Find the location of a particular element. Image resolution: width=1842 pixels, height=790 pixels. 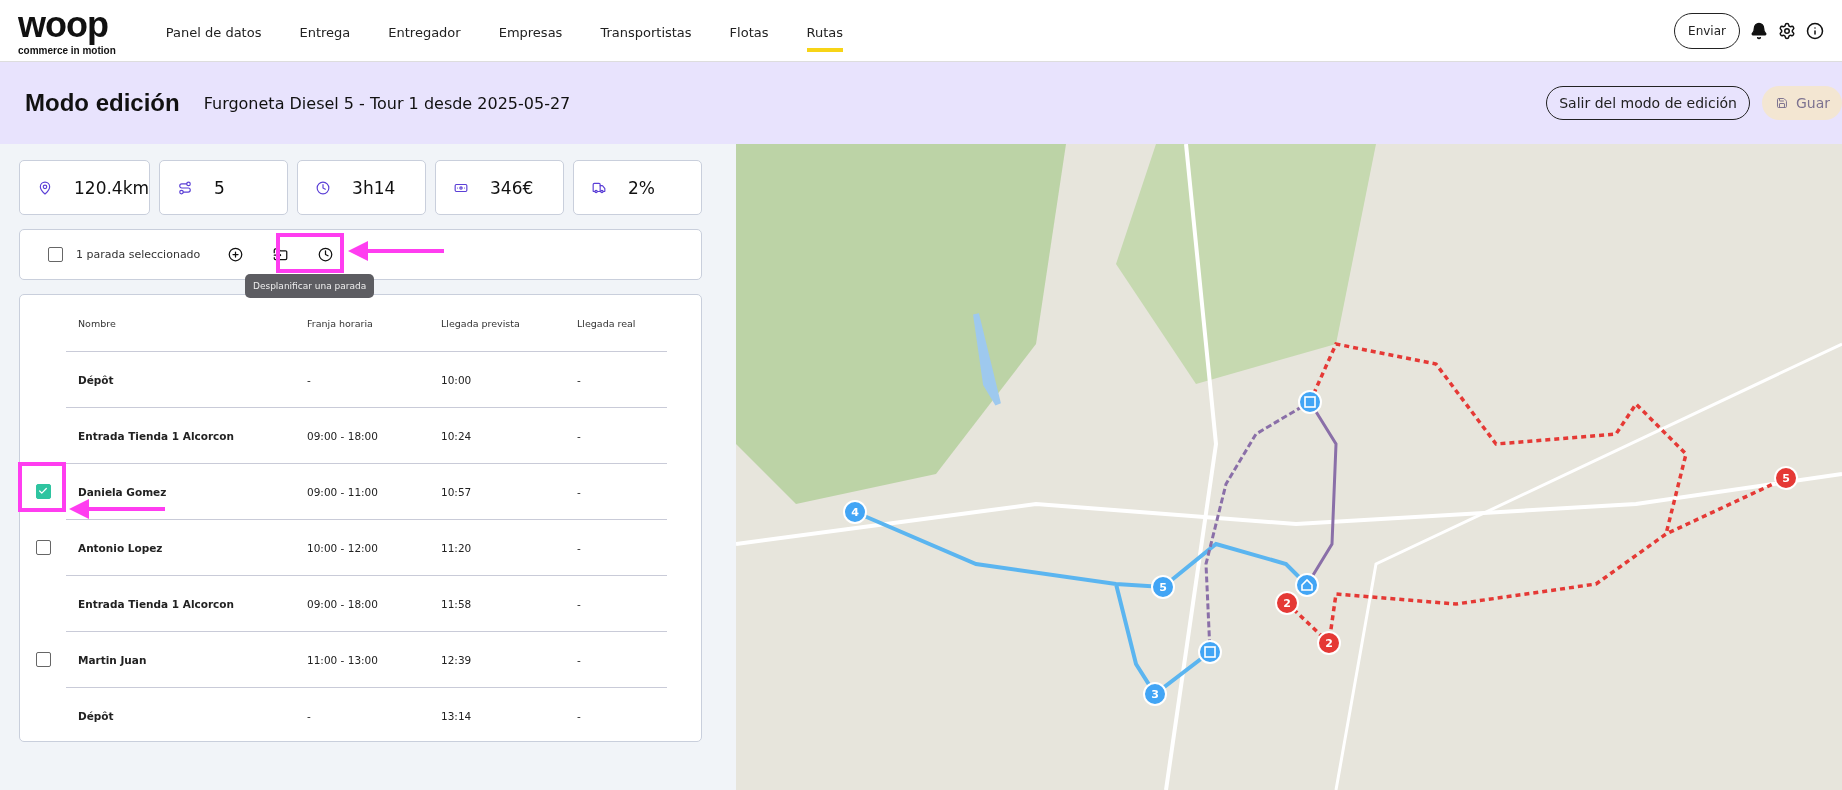

stop-name: Antonio Lopez is located at coordinates (121, 547).